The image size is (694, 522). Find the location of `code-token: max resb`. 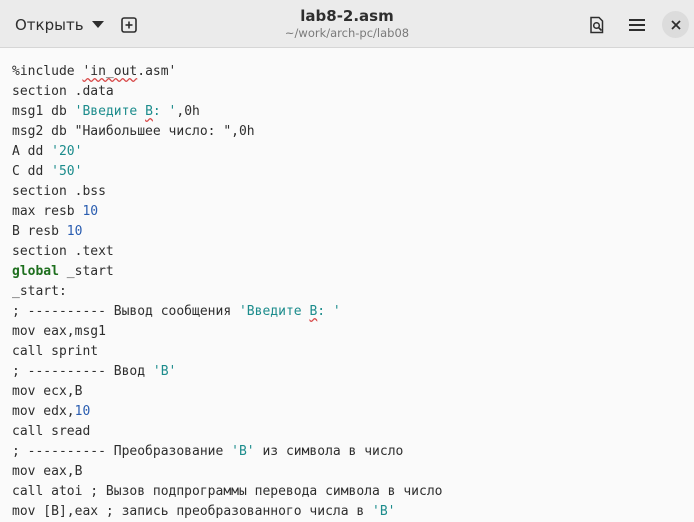

code-token: max resb is located at coordinates (47, 211).